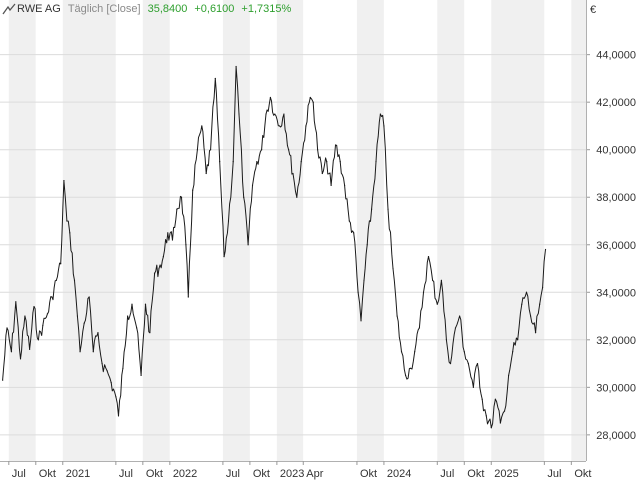  I want to click on change-percent: +1,7315%, so click(266, 9).